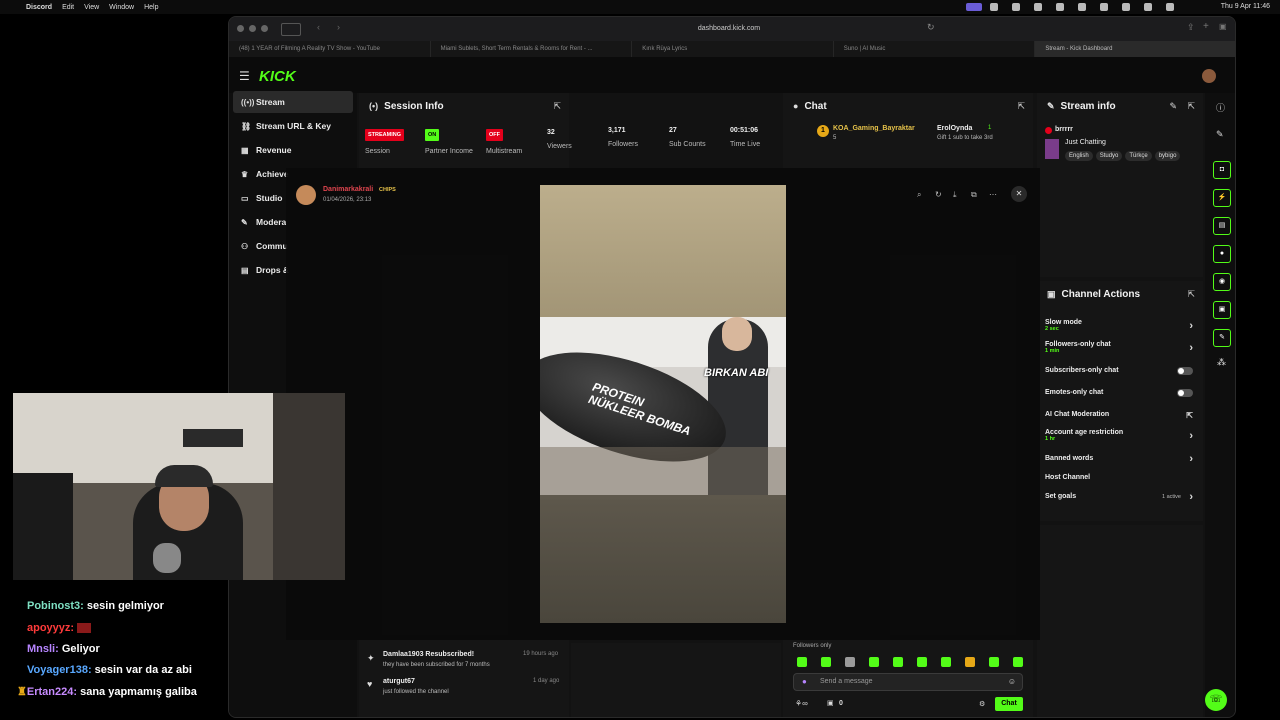 This screenshot has height=720, width=1280. Describe the element at coordinates (938, 194) in the screenshot. I see `rotate-icon: ↻` at that location.